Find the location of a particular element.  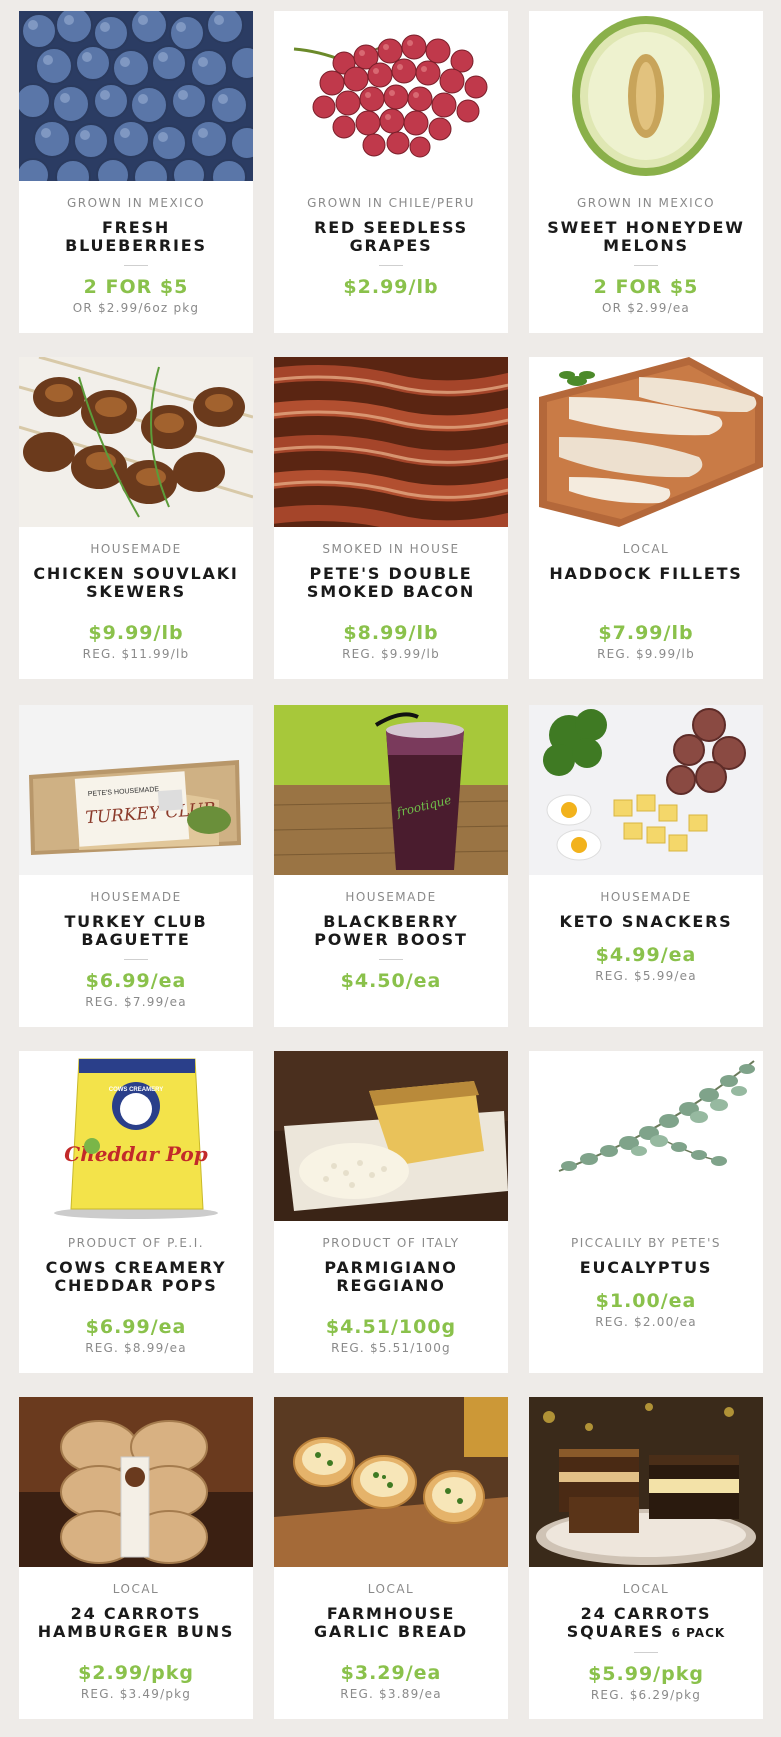

product-image-grapes is located at coordinates (391, 96).